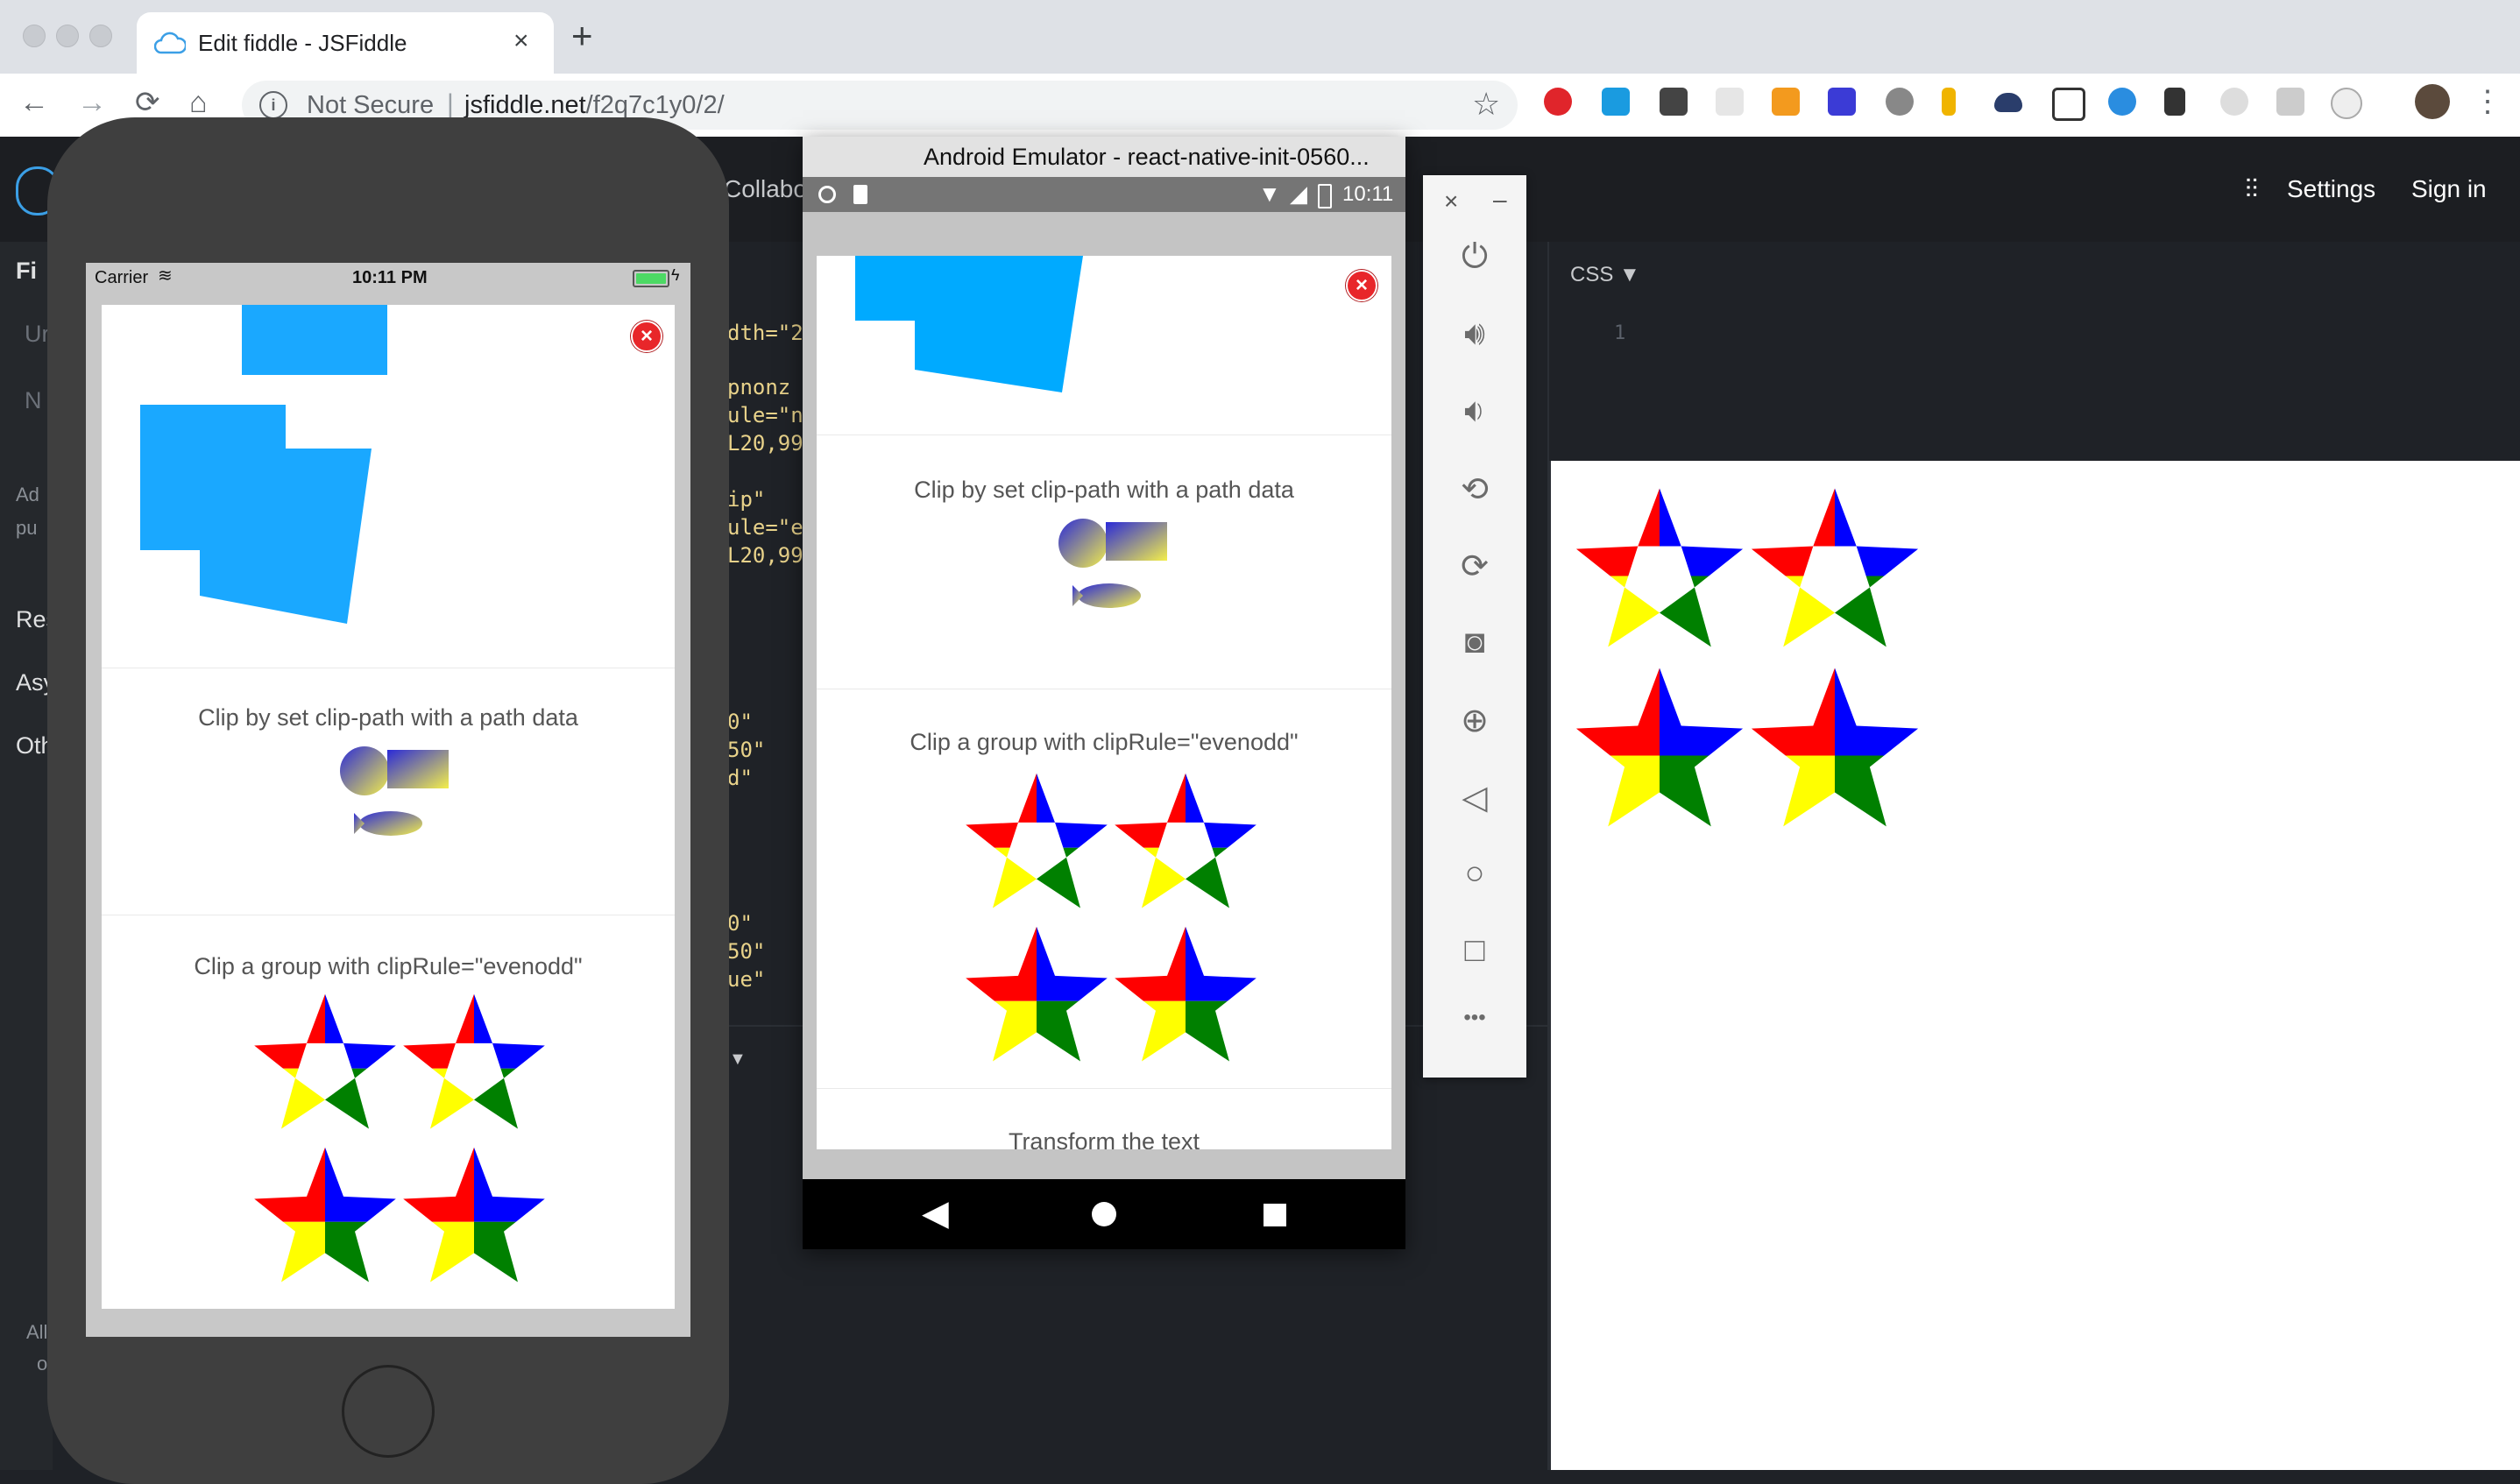 The width and height of the screenshot is (2520, 1484). Describe the element at coordinates (1474, 720) in the screenshot. I see `zoom-icon: ⊕` at that location.